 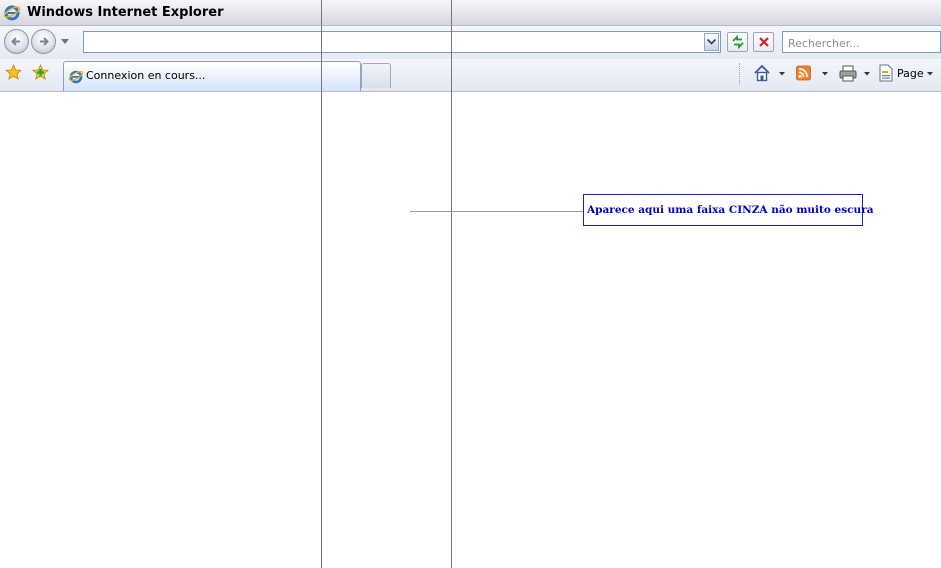 What do you see at coordinates (376, 75) in the screenshot?
I see `new-tab-button` at bounding box center [376, 75].